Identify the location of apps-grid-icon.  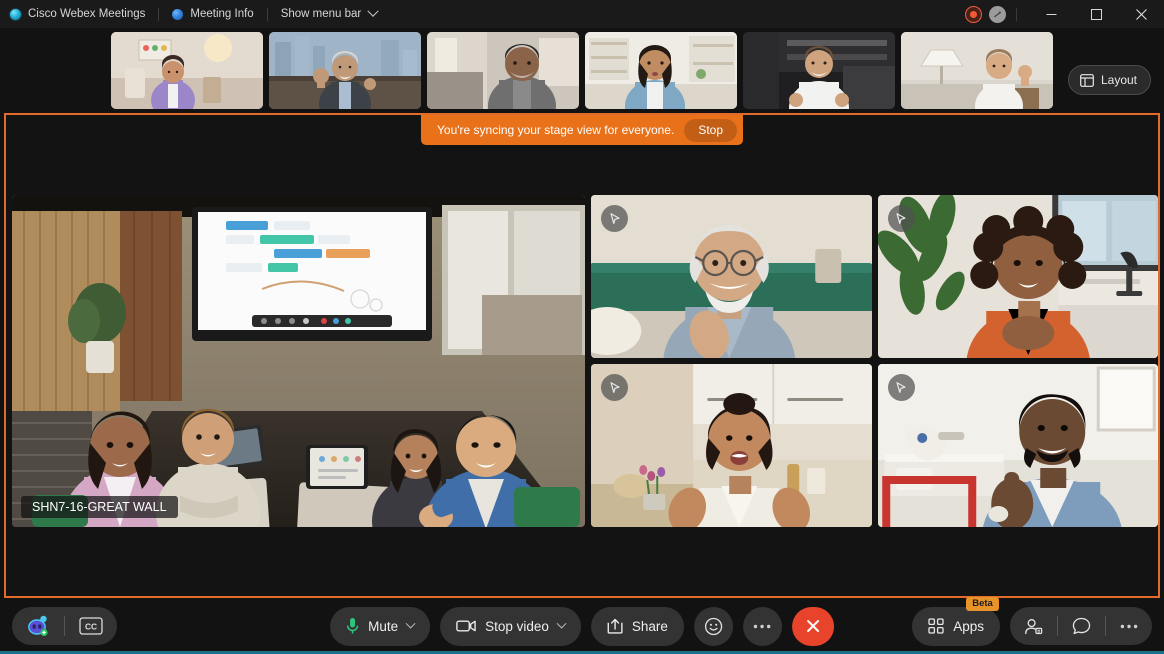
(936, 626).